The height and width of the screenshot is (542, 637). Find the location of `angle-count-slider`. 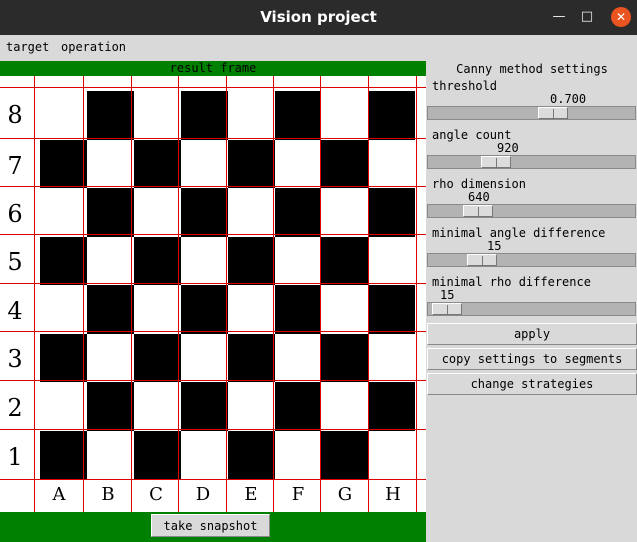

angle-count-slider is located at coordinates (531, 162).